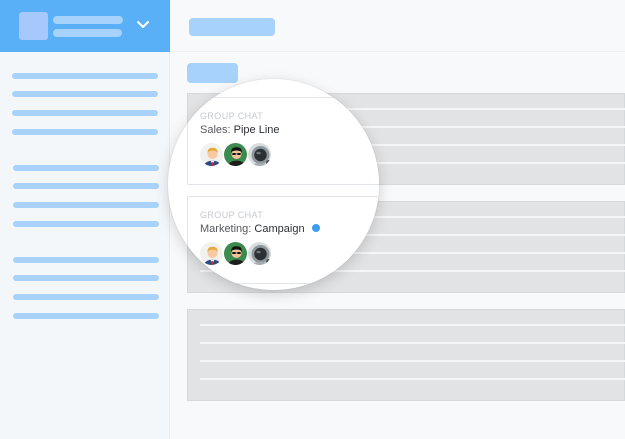  What do you see at coordinates (283, 240) in the screenshot?
I see `group-chat-card: GROUP CHAT Marketing: Campaign` at bounding box center [283, 240].